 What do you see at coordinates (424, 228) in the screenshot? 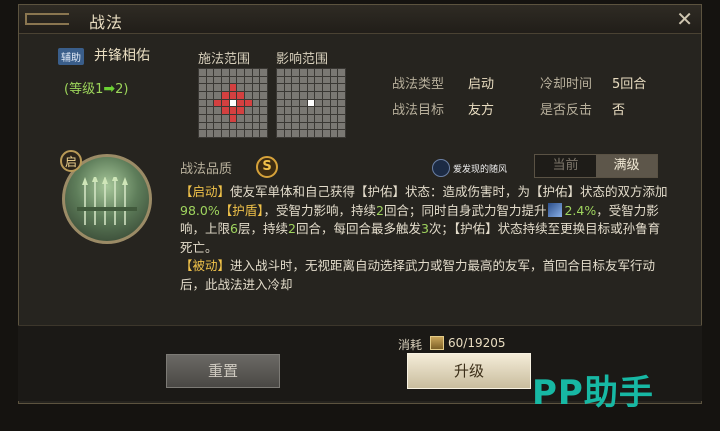
I see `desc-value: 3` at bounding box center [424, 228].